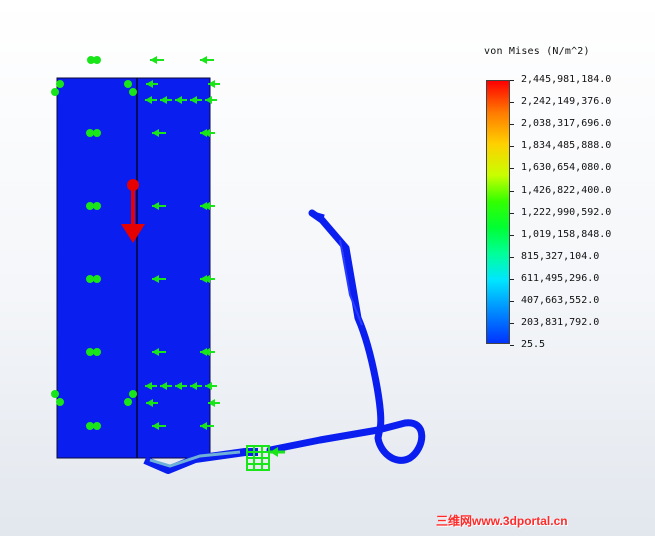 This screenshot has width=655, height=540. Describe the element at coordinates (566, 102) in the screenshot. I see `legend-tick-label: 2,242,149,376.0` at that location.